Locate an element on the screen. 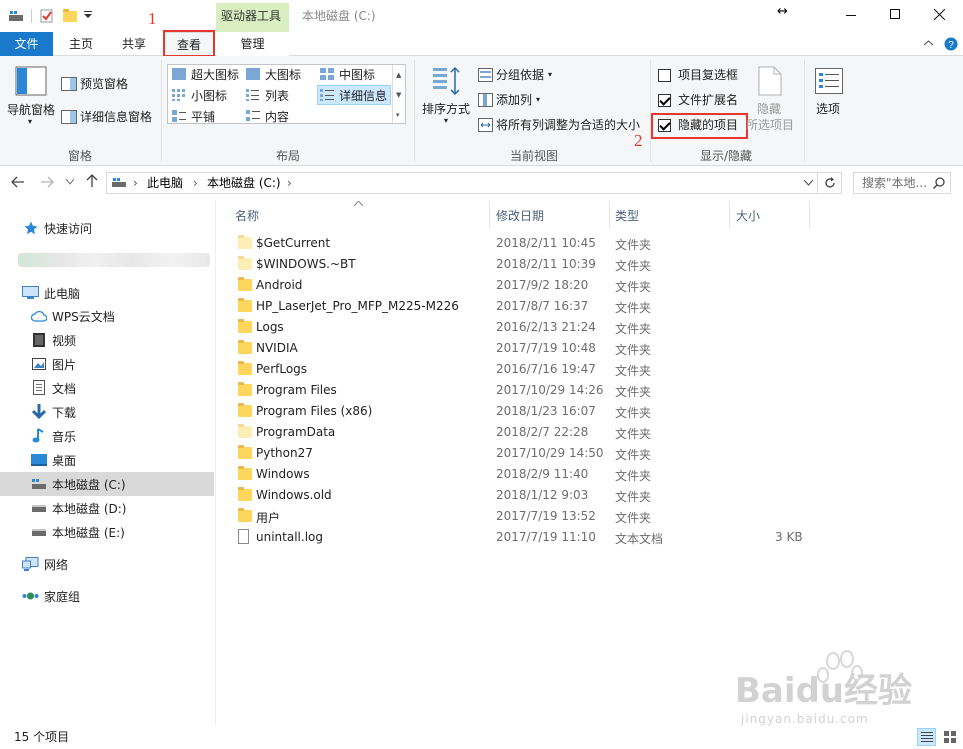  tab-home: 主页 is located at coordinates (81, 44).